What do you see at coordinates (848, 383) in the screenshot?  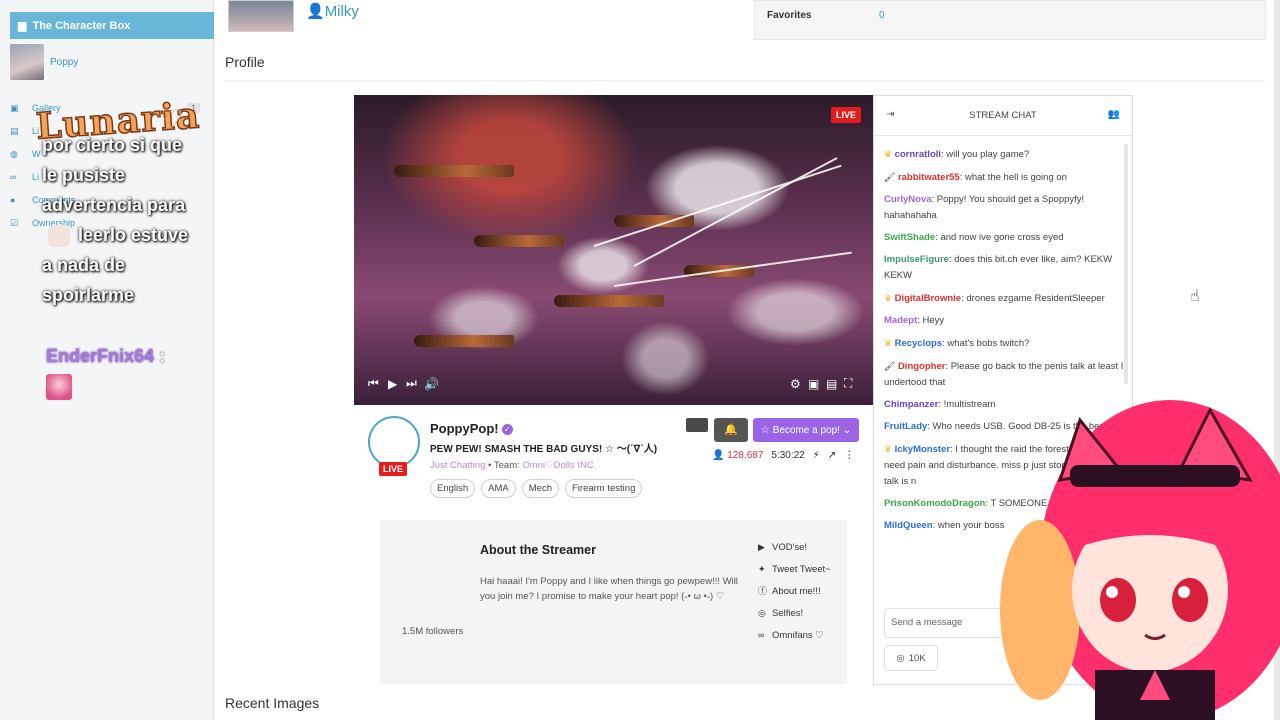 I see `fullscreen-icon: ⛶` at bounding box center [848, 383].